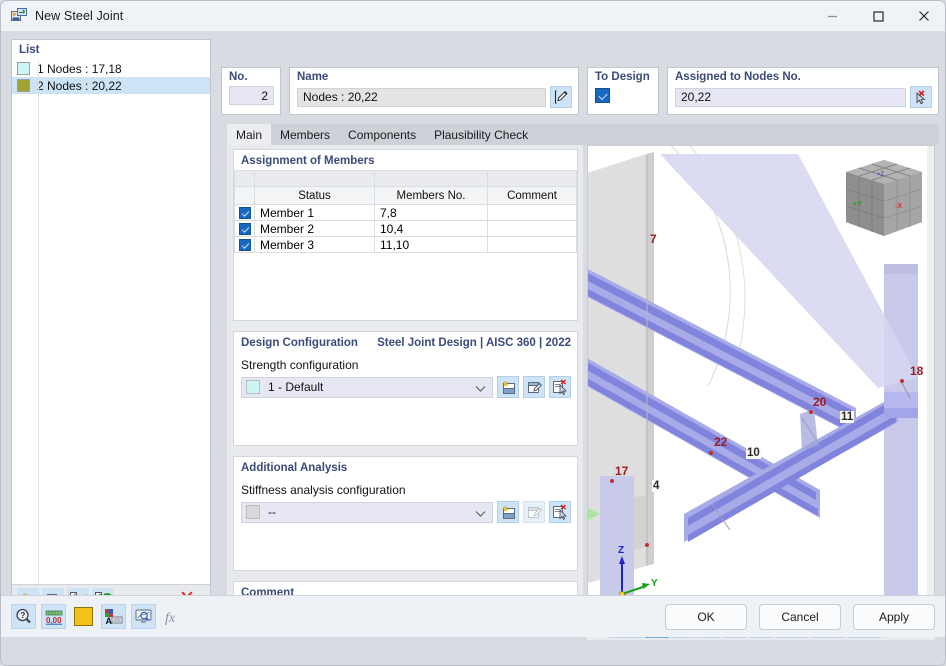  I want to click on strength-configuration-row: 1 - Default, so click(405, 387).